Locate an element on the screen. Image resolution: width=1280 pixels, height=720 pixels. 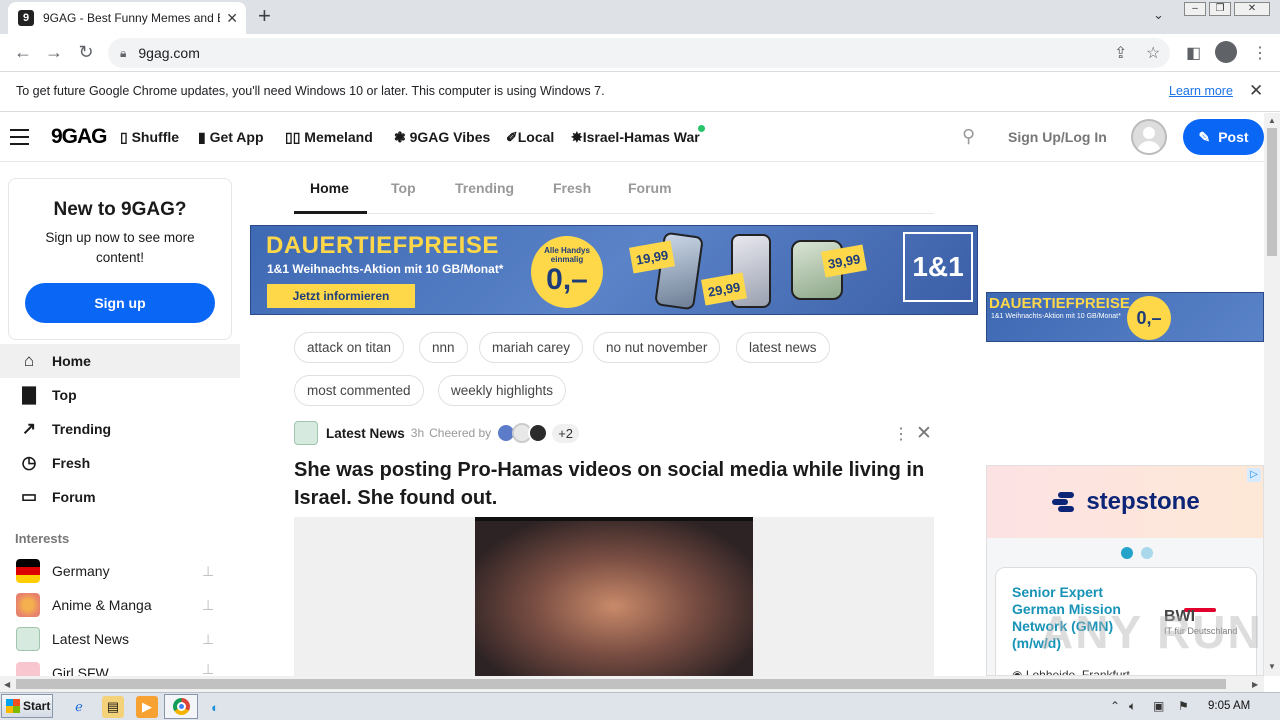
interest-girl-sfw: Girl SFW ⊥ is located at coordinates (115, 666).